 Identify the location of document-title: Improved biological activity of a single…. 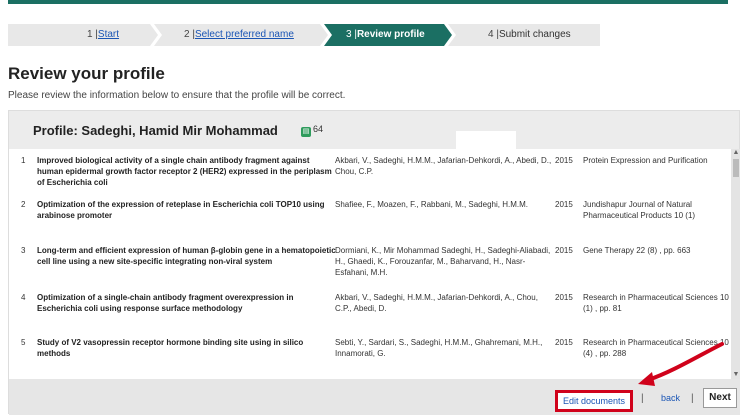
(184, 171).